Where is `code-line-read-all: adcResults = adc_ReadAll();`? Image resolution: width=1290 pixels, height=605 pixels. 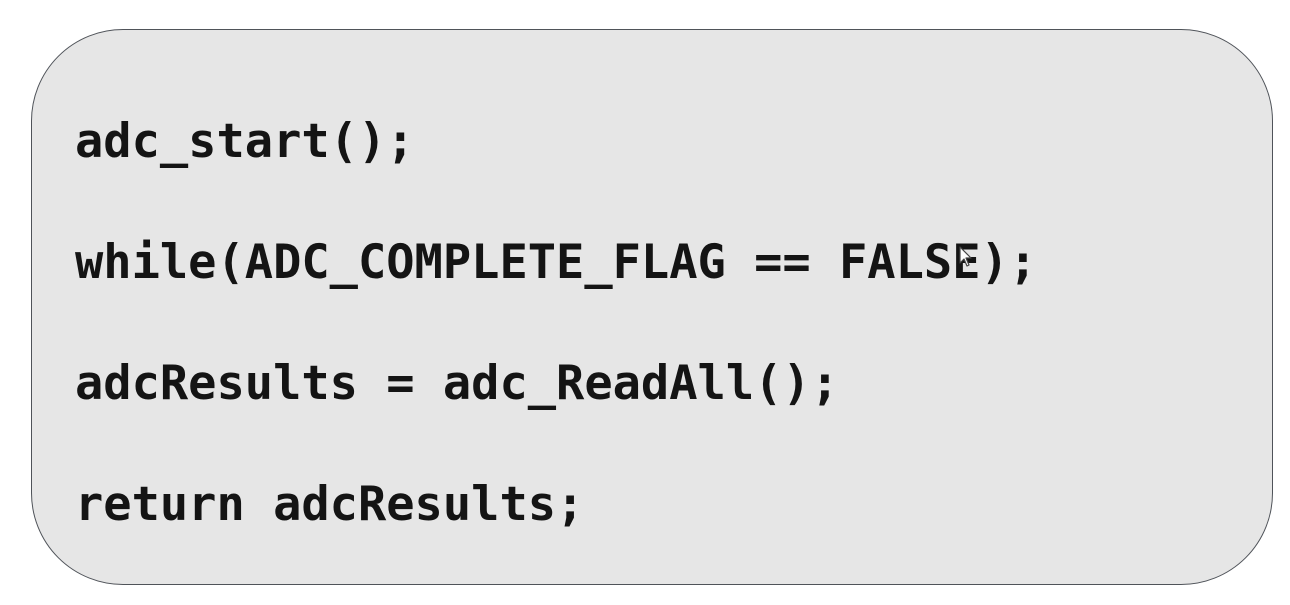 code-line-read-all: adcResults = adc_ReadAll(); is located at coordinates (457, 383).